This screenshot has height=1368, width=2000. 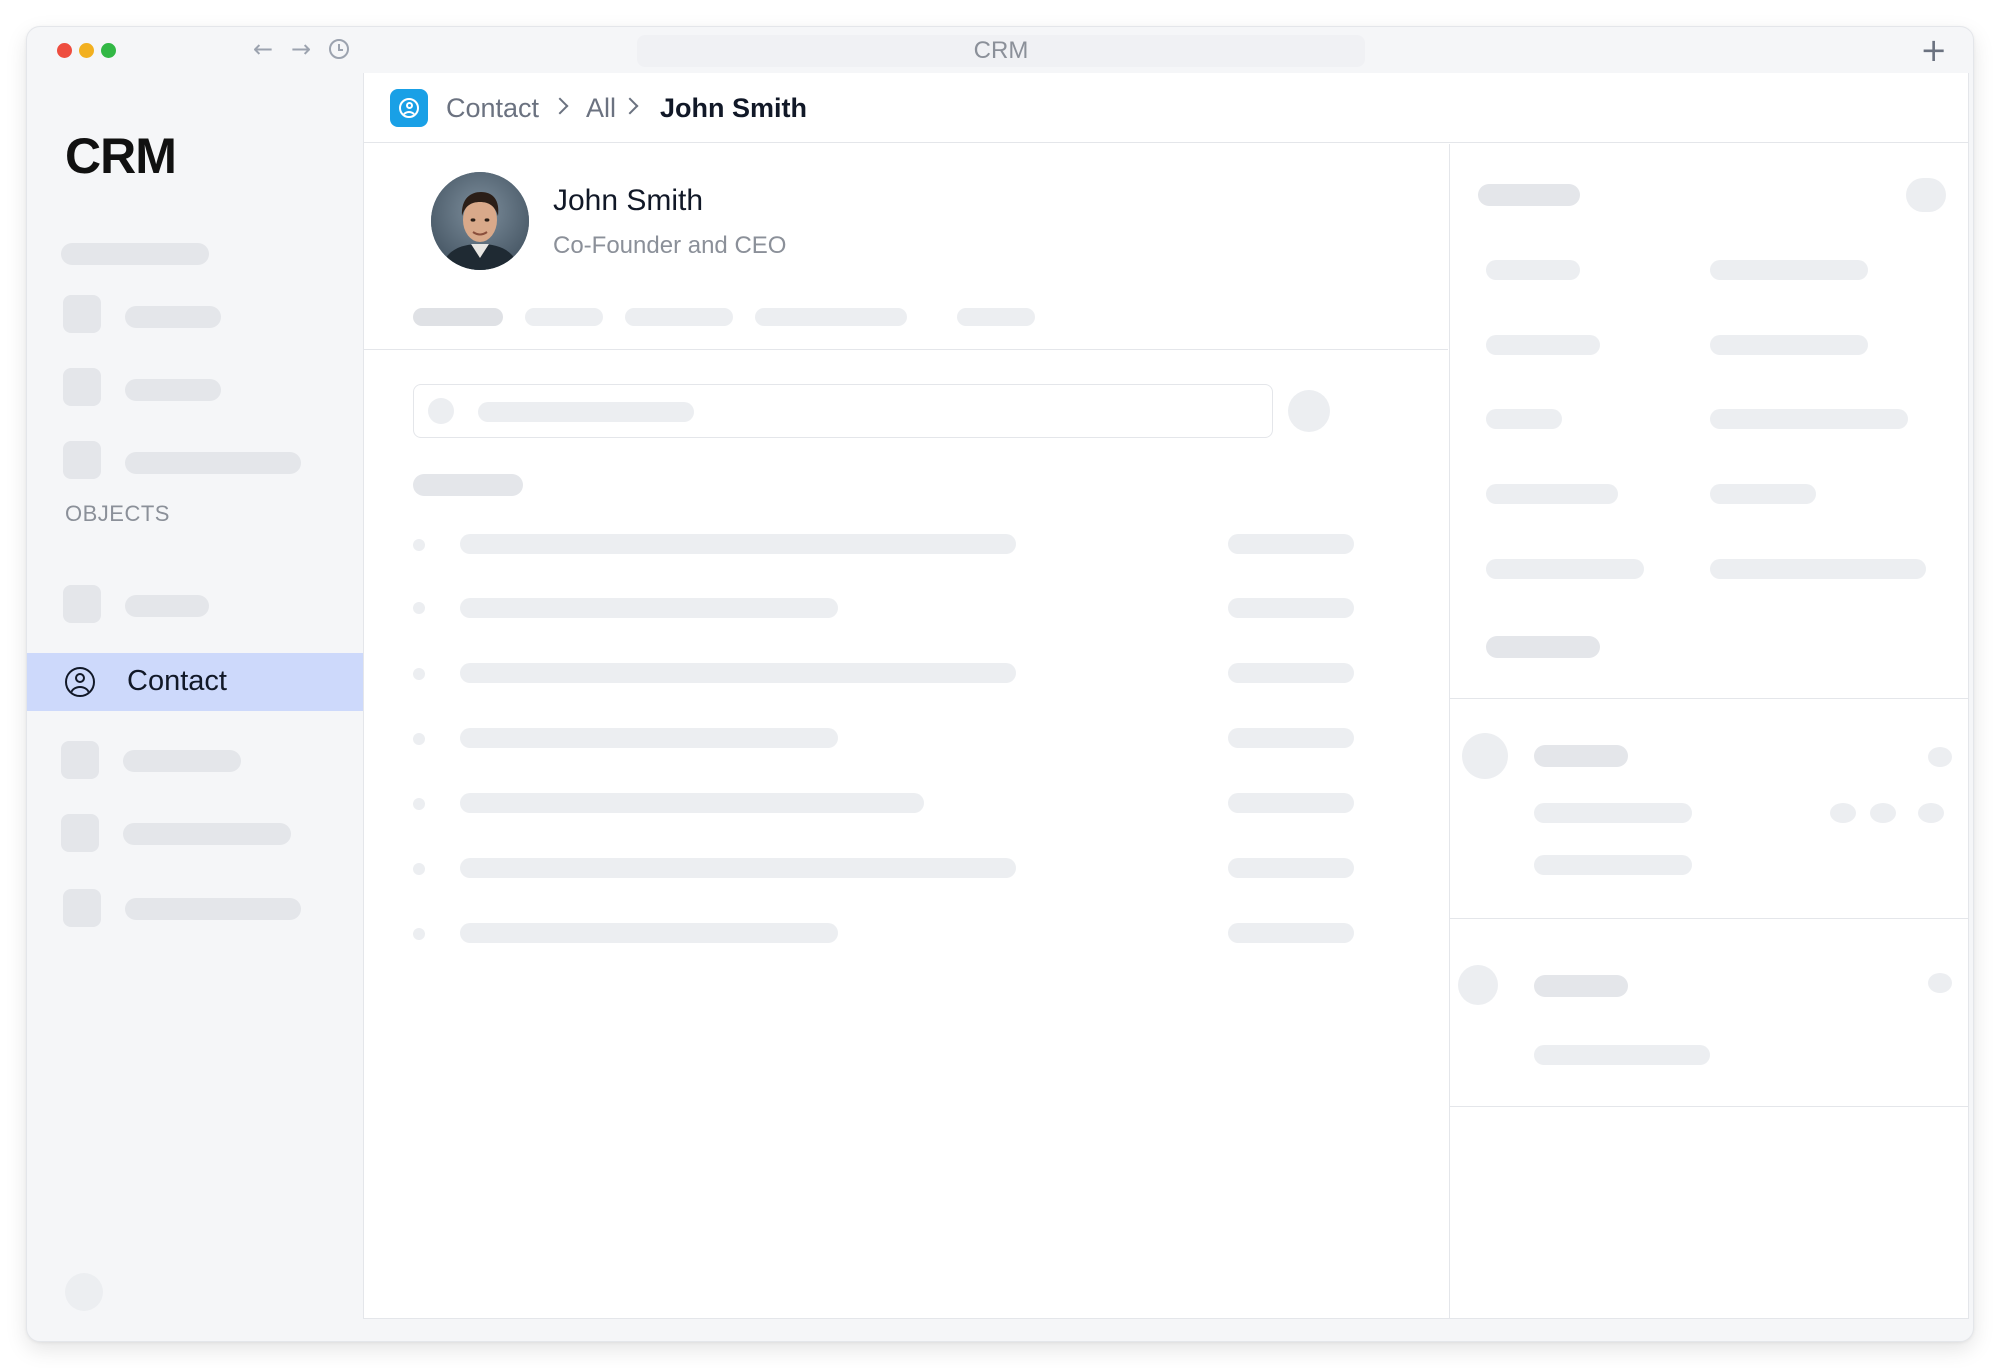 I want to click on window-title: CRM, so click(x=1001, y=50).